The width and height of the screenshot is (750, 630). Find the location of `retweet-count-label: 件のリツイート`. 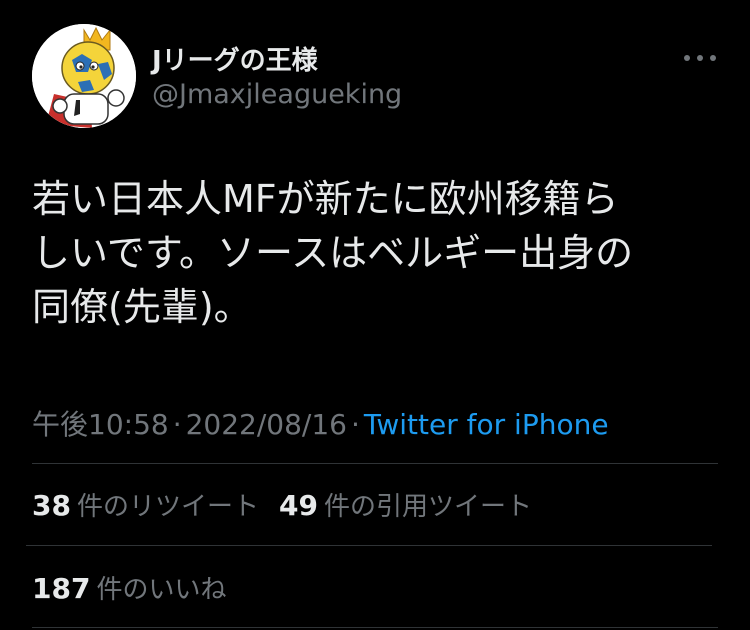

retweet-count-label: 件のリツイート is located at coordinates (167, 507).